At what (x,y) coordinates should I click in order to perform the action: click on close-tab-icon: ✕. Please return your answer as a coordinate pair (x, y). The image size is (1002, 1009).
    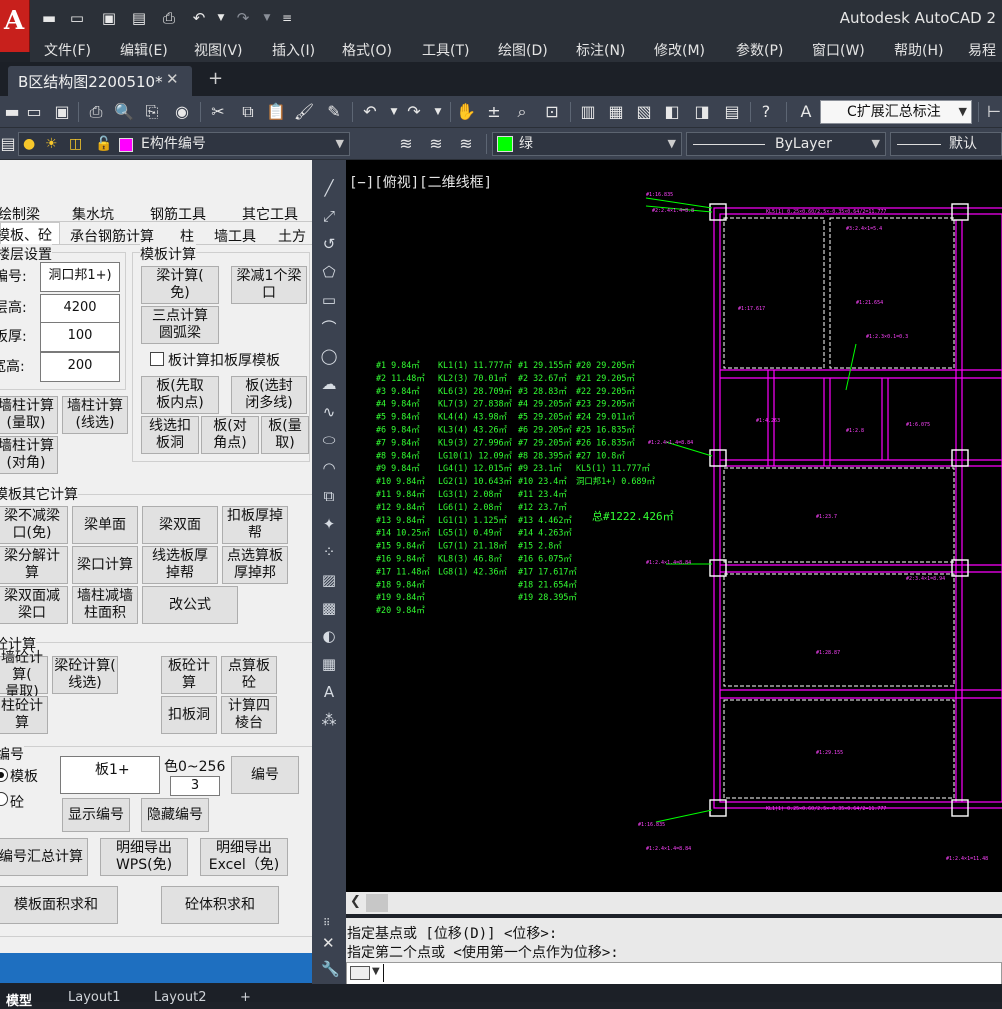
    Looking at the image, I should click on (172, 79).